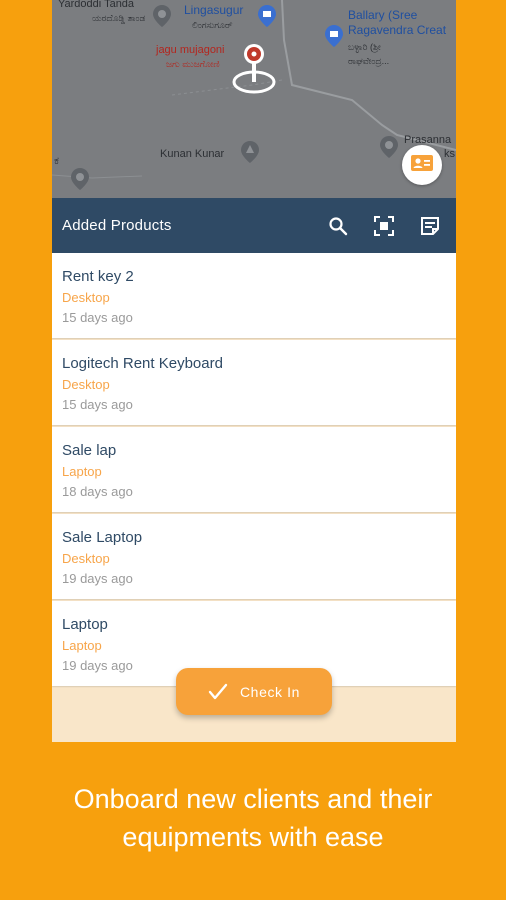 Image resolution: width=506 pixels, height=900 pixels. What do you see at coordinates (142, 363) in the screenshot?
I see `product-name: Logitech Rent Keyboard` at bounding box center [142, 363].